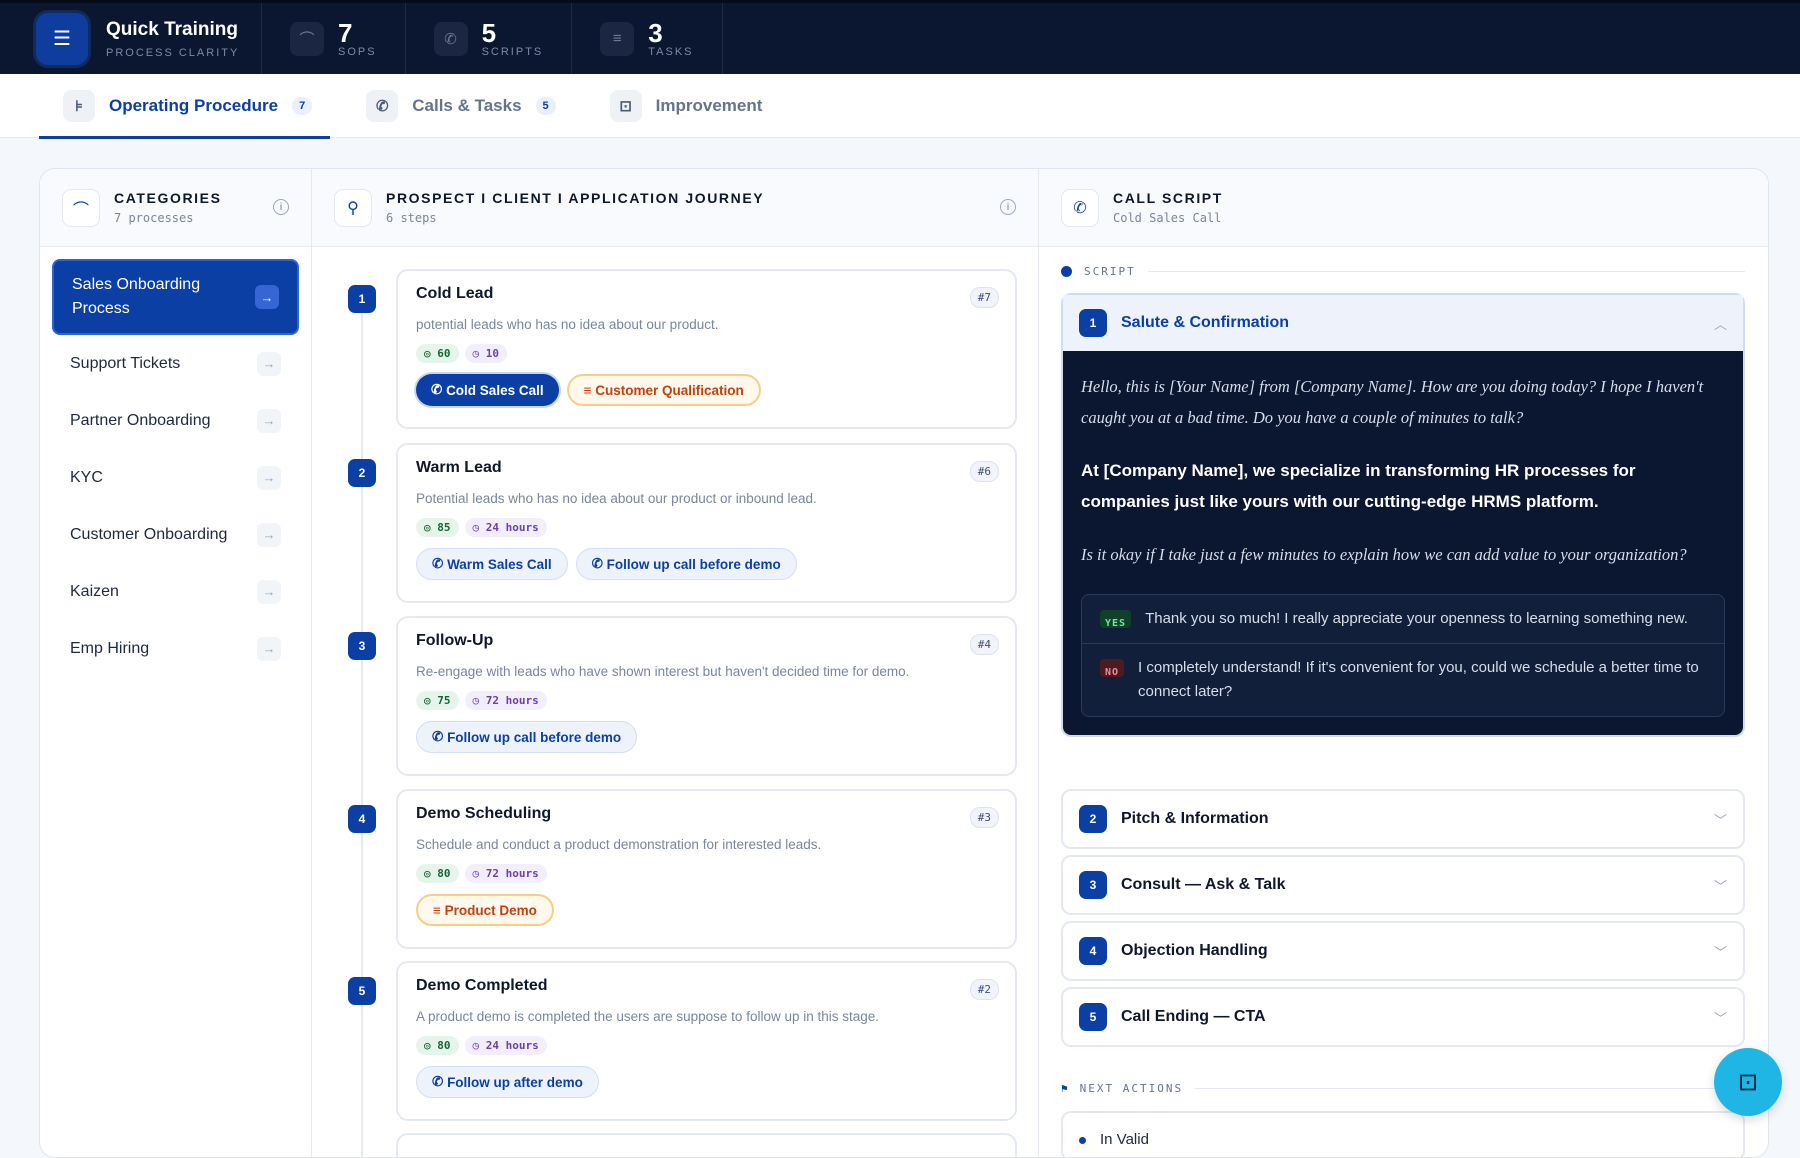 The image size is (1800, 1158). I want to click on route-icon: ⌒, so click(81, 207).